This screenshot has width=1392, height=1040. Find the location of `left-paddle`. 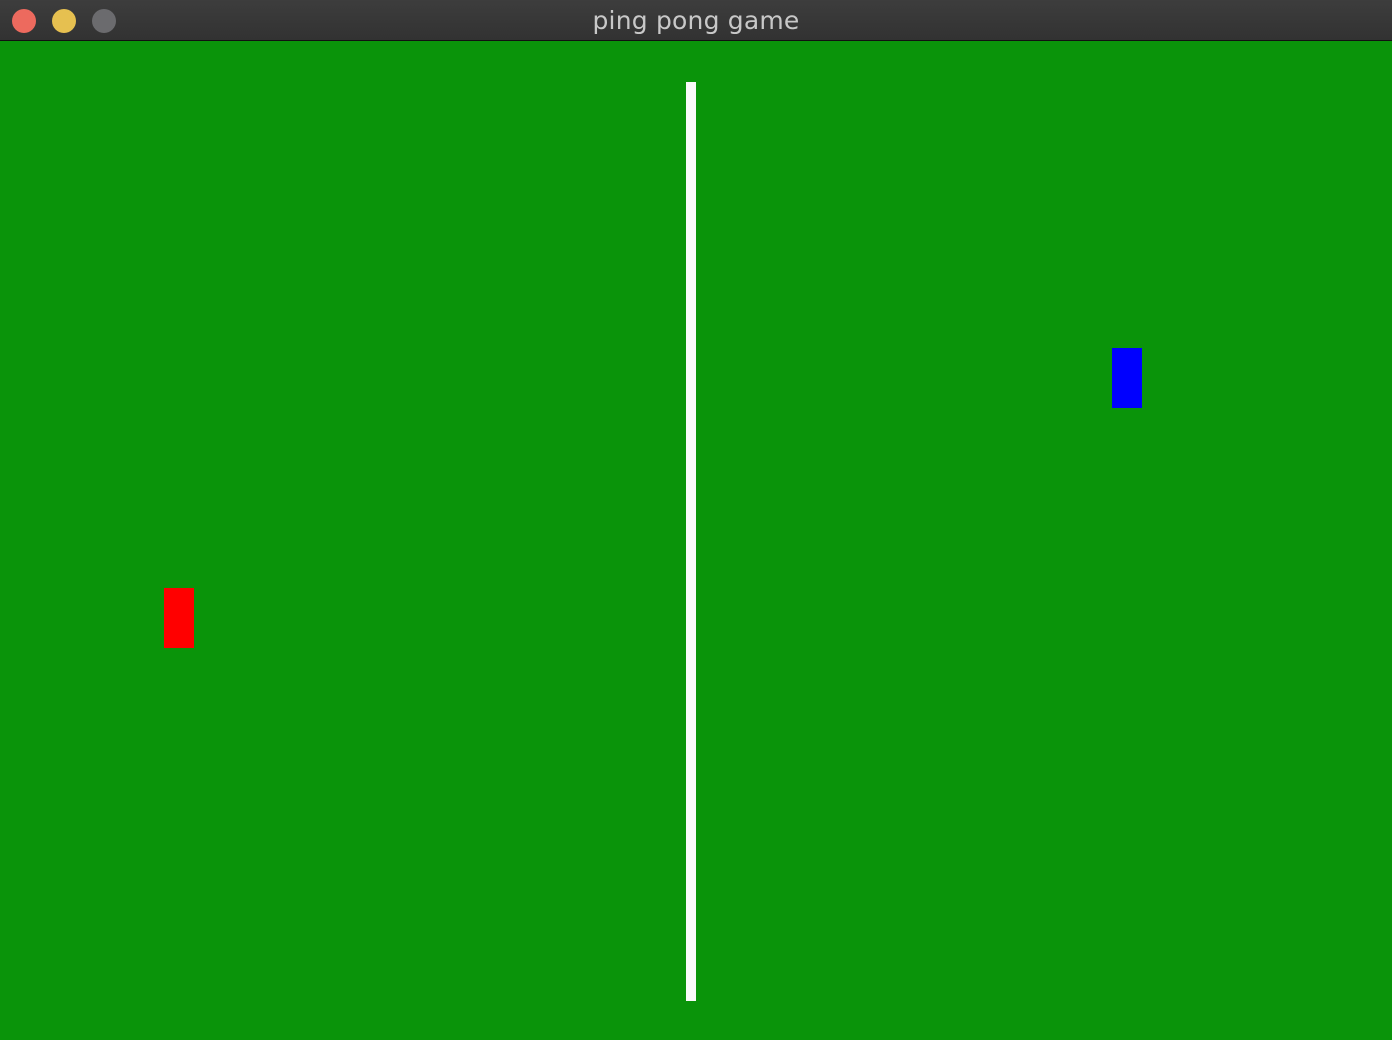

left-paddle is located at coordinates (179, 618).